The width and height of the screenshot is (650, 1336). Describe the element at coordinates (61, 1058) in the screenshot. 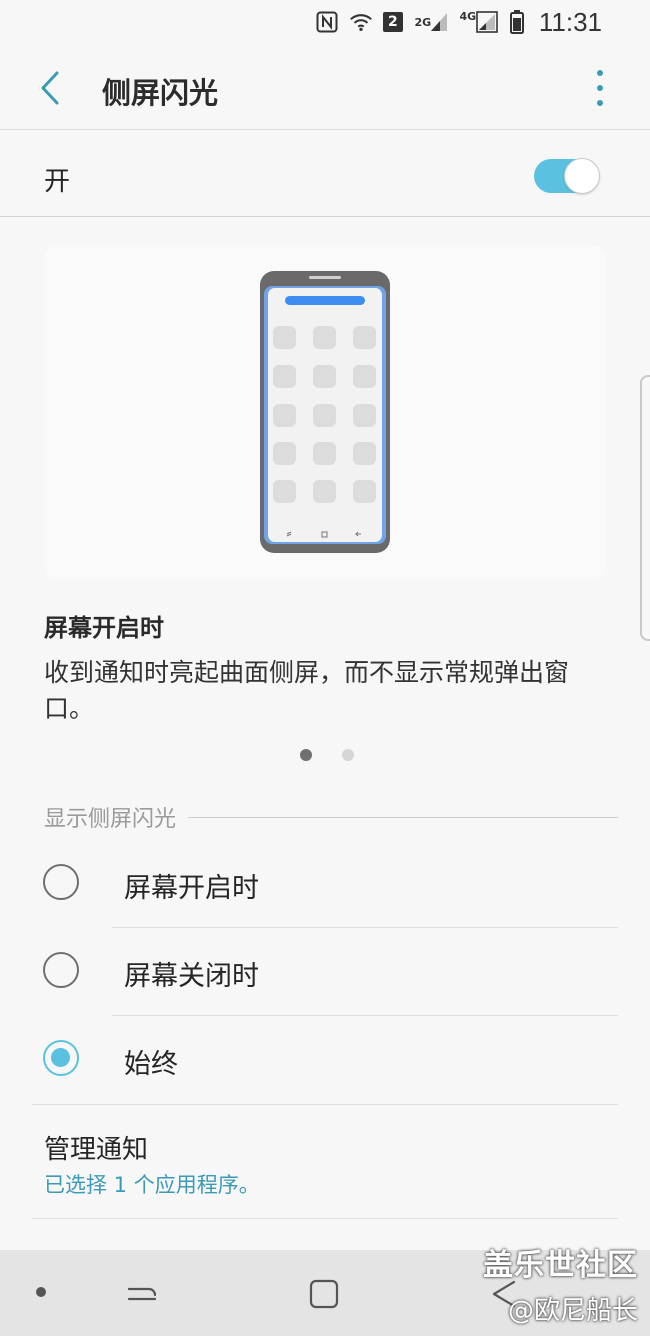

I see `radio-button-checked` at that location.